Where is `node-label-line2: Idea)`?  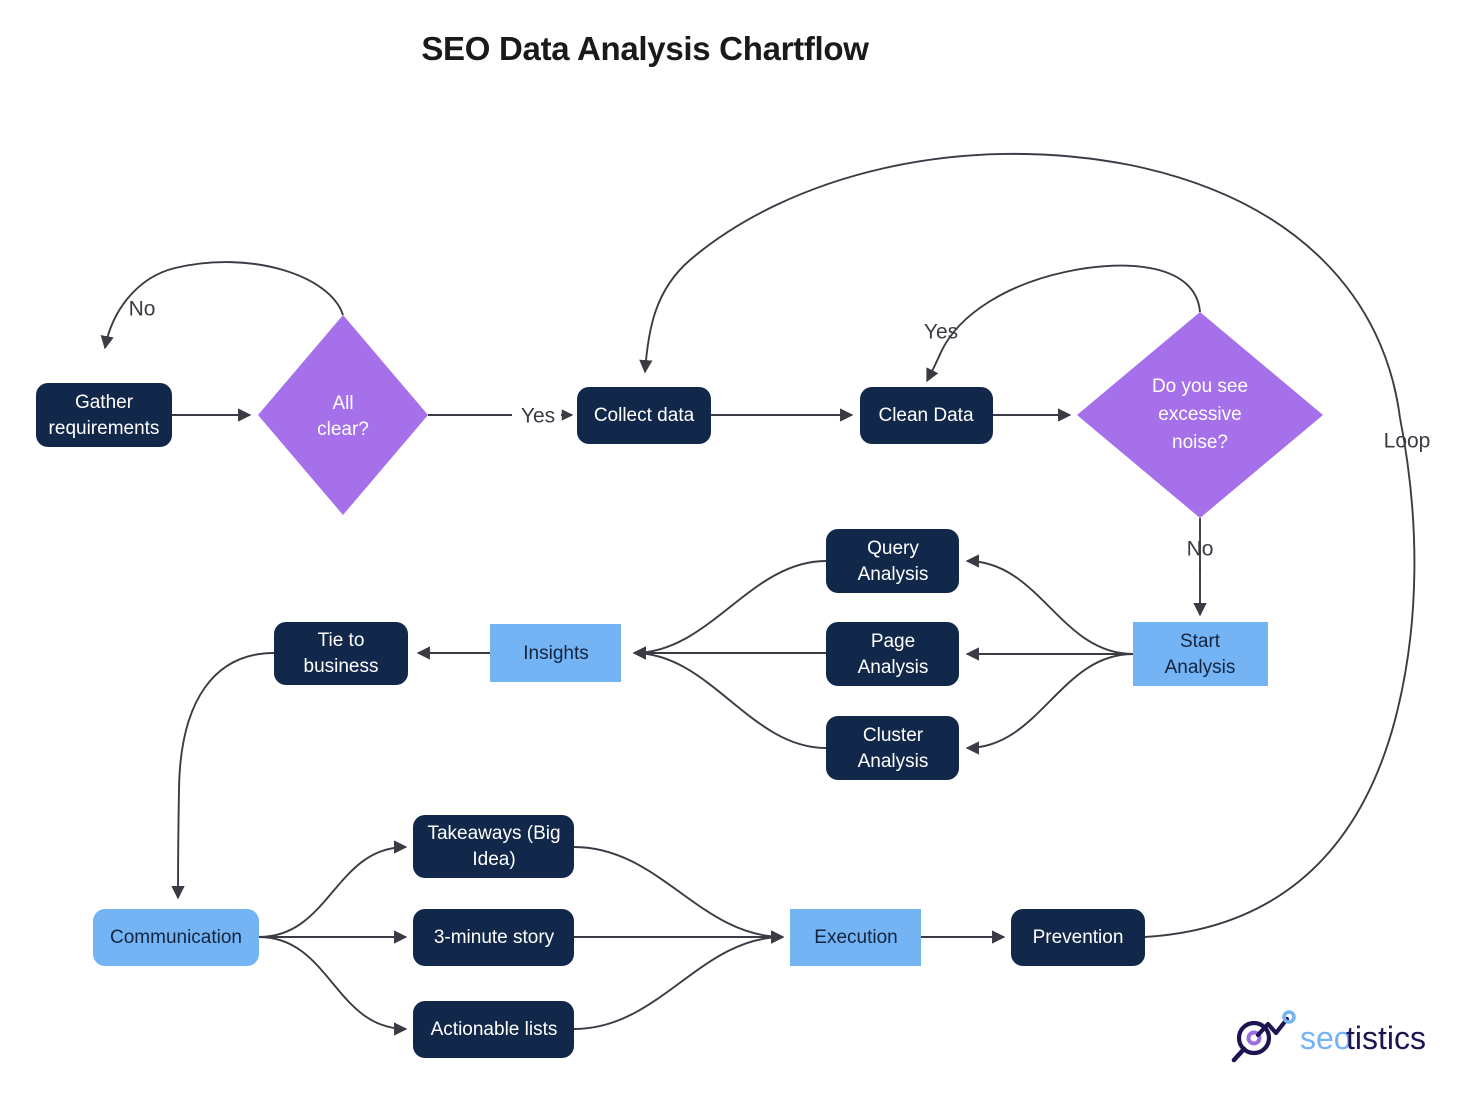
node-label-line2: Idea) is located at coordinates (493, 859).